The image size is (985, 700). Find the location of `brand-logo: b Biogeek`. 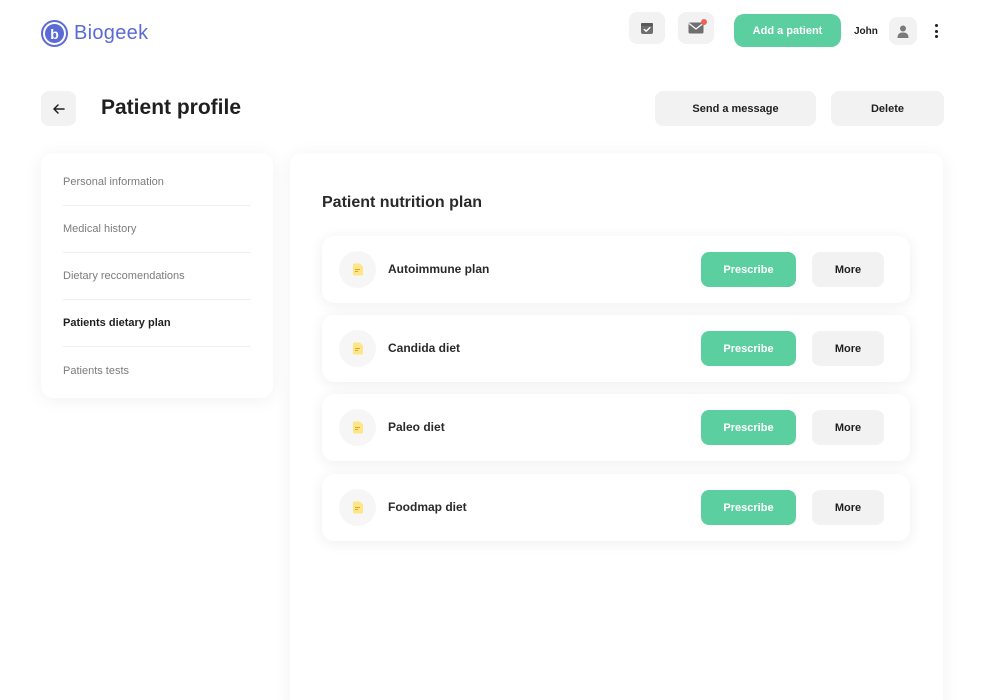

brand-logo: b Biogeek is located at coordinates (94, 33).